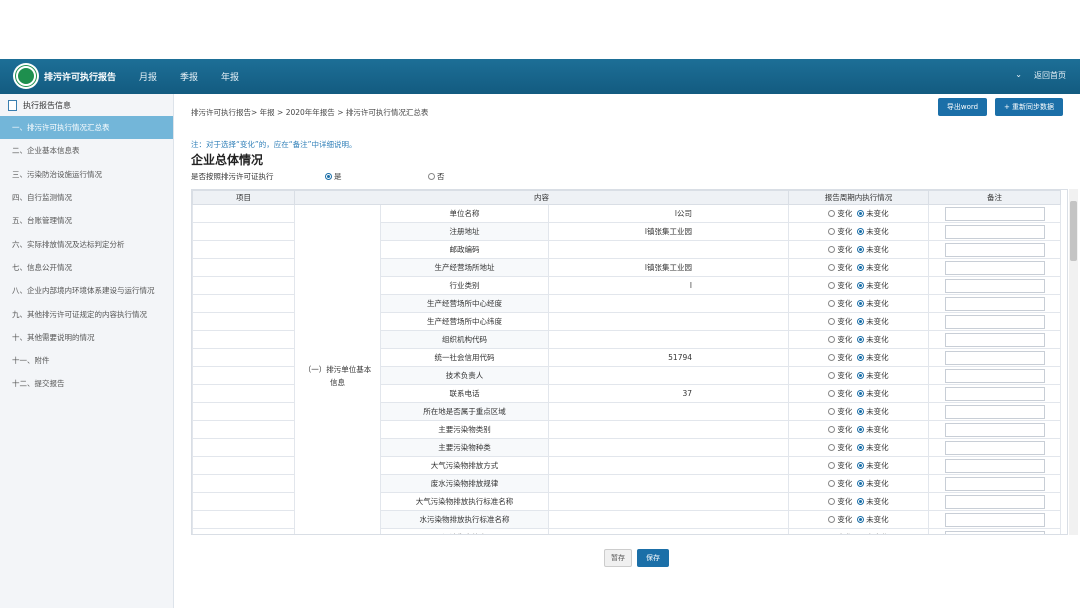 Image resolution: width=1080 pixels, height=608 pixels. Describe the element at coordinates (1073, 231) in the screenshot. I see `scrollbar-thumb` at that location.